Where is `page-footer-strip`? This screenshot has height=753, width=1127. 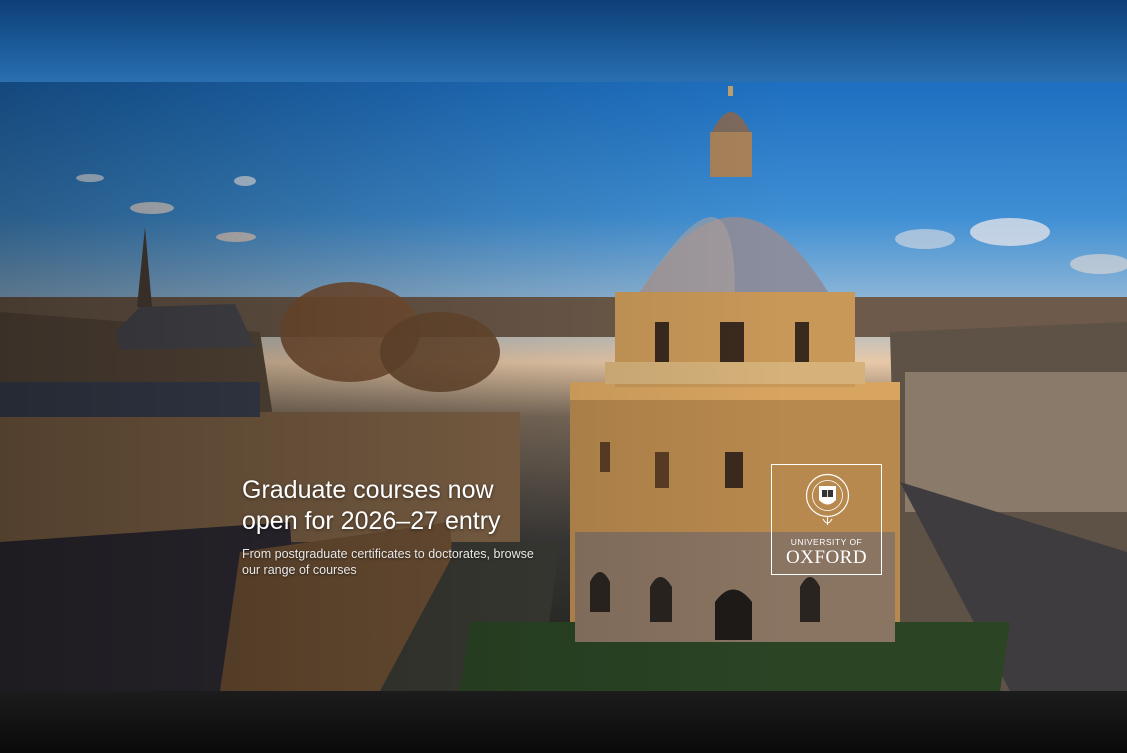 page-footer-strip is located at coordinates (563, 722).